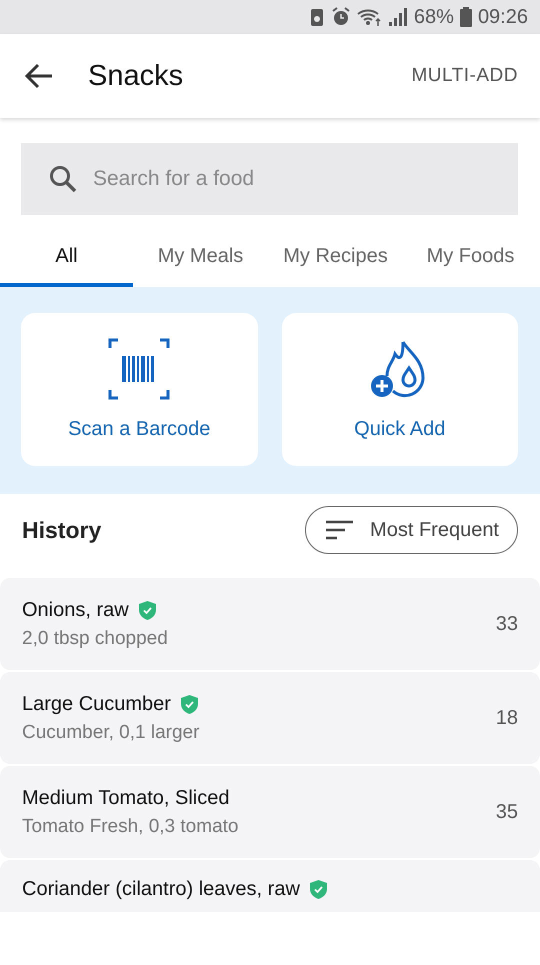  What do you see at coordinates (434, 17) in the screenshot?
I see `battery-percent: 68%` at bounding box center [434, 17].